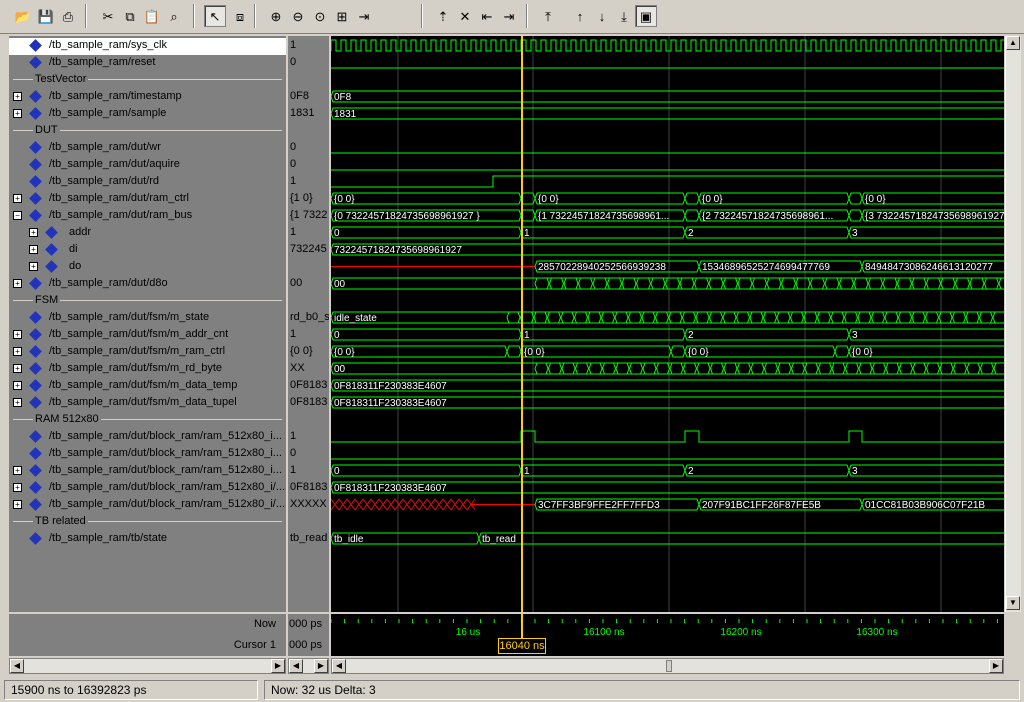 The height and width of the screenshot is (702, 1024). Describe the element at coordinates (522, 646) in the screenshot. I see `cursor-time-label: 16040 ns` at that location.